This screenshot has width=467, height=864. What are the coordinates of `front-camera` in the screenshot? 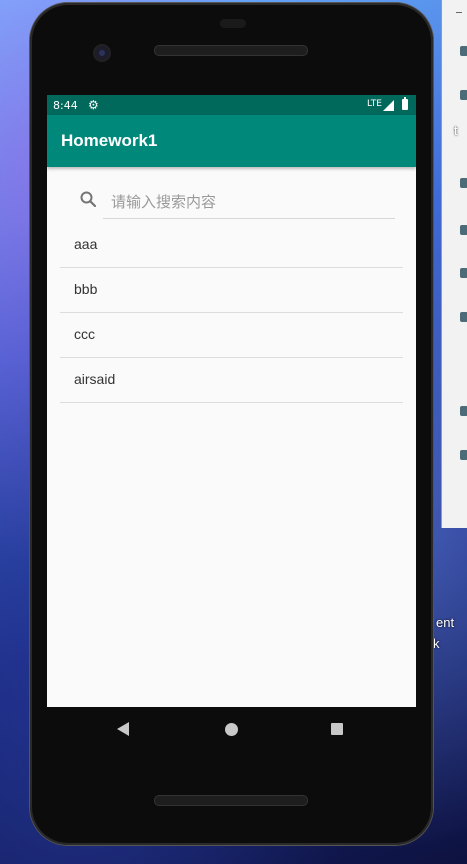 It's located at (102, 53).